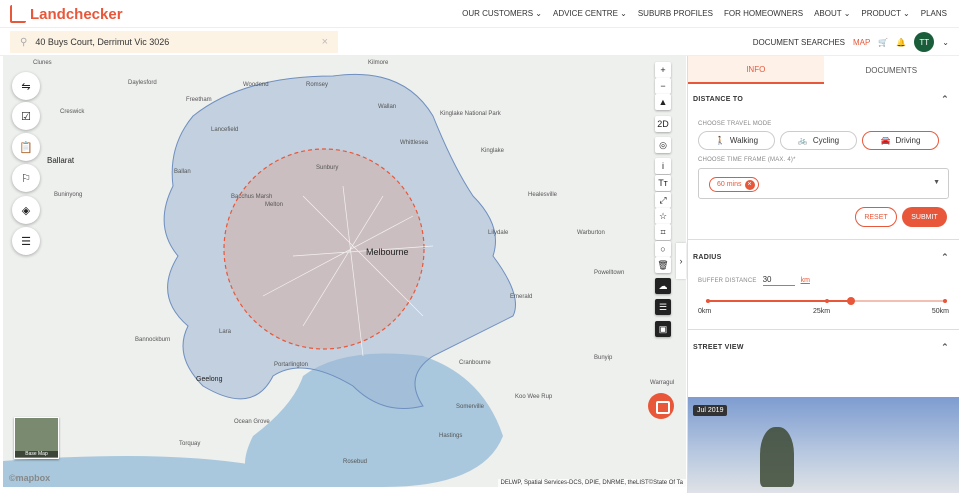 The height and width of the screenshot is (493, 959). I want to click on svg-text: Torquay, so click(189, 444).